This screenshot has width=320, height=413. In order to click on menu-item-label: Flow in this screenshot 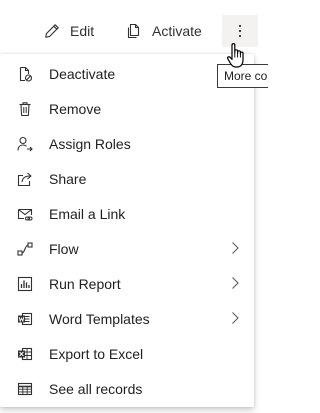, I will do `click(64, 248)`.